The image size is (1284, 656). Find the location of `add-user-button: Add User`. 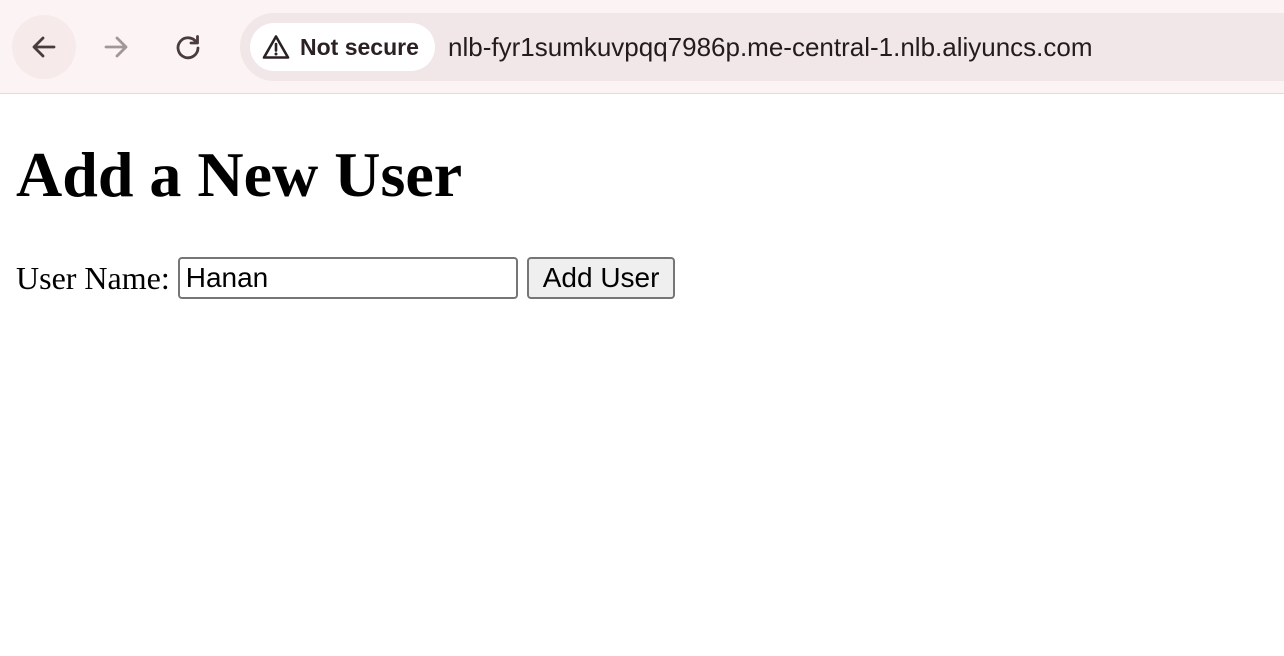

add-user-button: Add User is located at coordinates (601, 278).